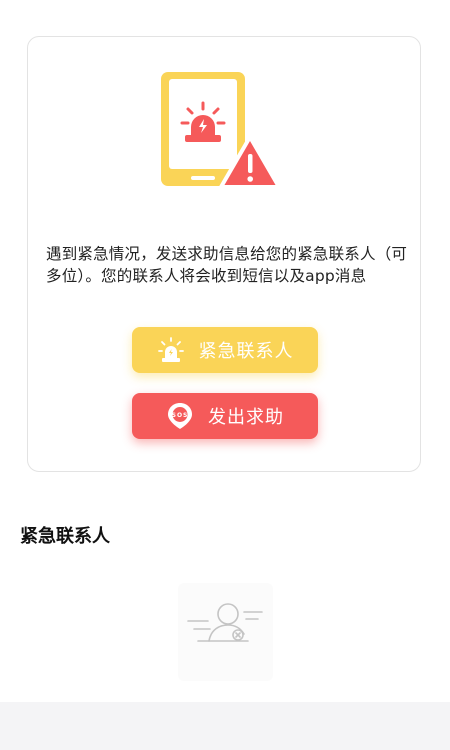 The image size is (450, 750). I want to click on sos-location-pin-icon: SOS, so click(180, 416).